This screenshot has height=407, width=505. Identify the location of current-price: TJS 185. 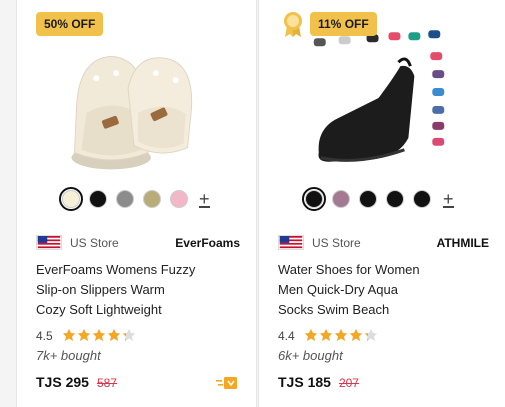
(304, 382).